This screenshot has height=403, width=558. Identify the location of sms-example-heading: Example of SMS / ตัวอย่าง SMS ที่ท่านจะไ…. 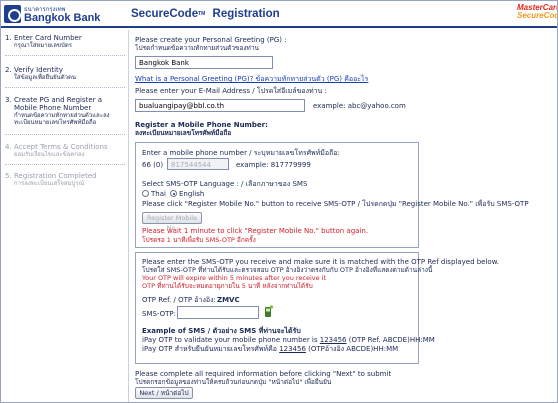
(221, 331).